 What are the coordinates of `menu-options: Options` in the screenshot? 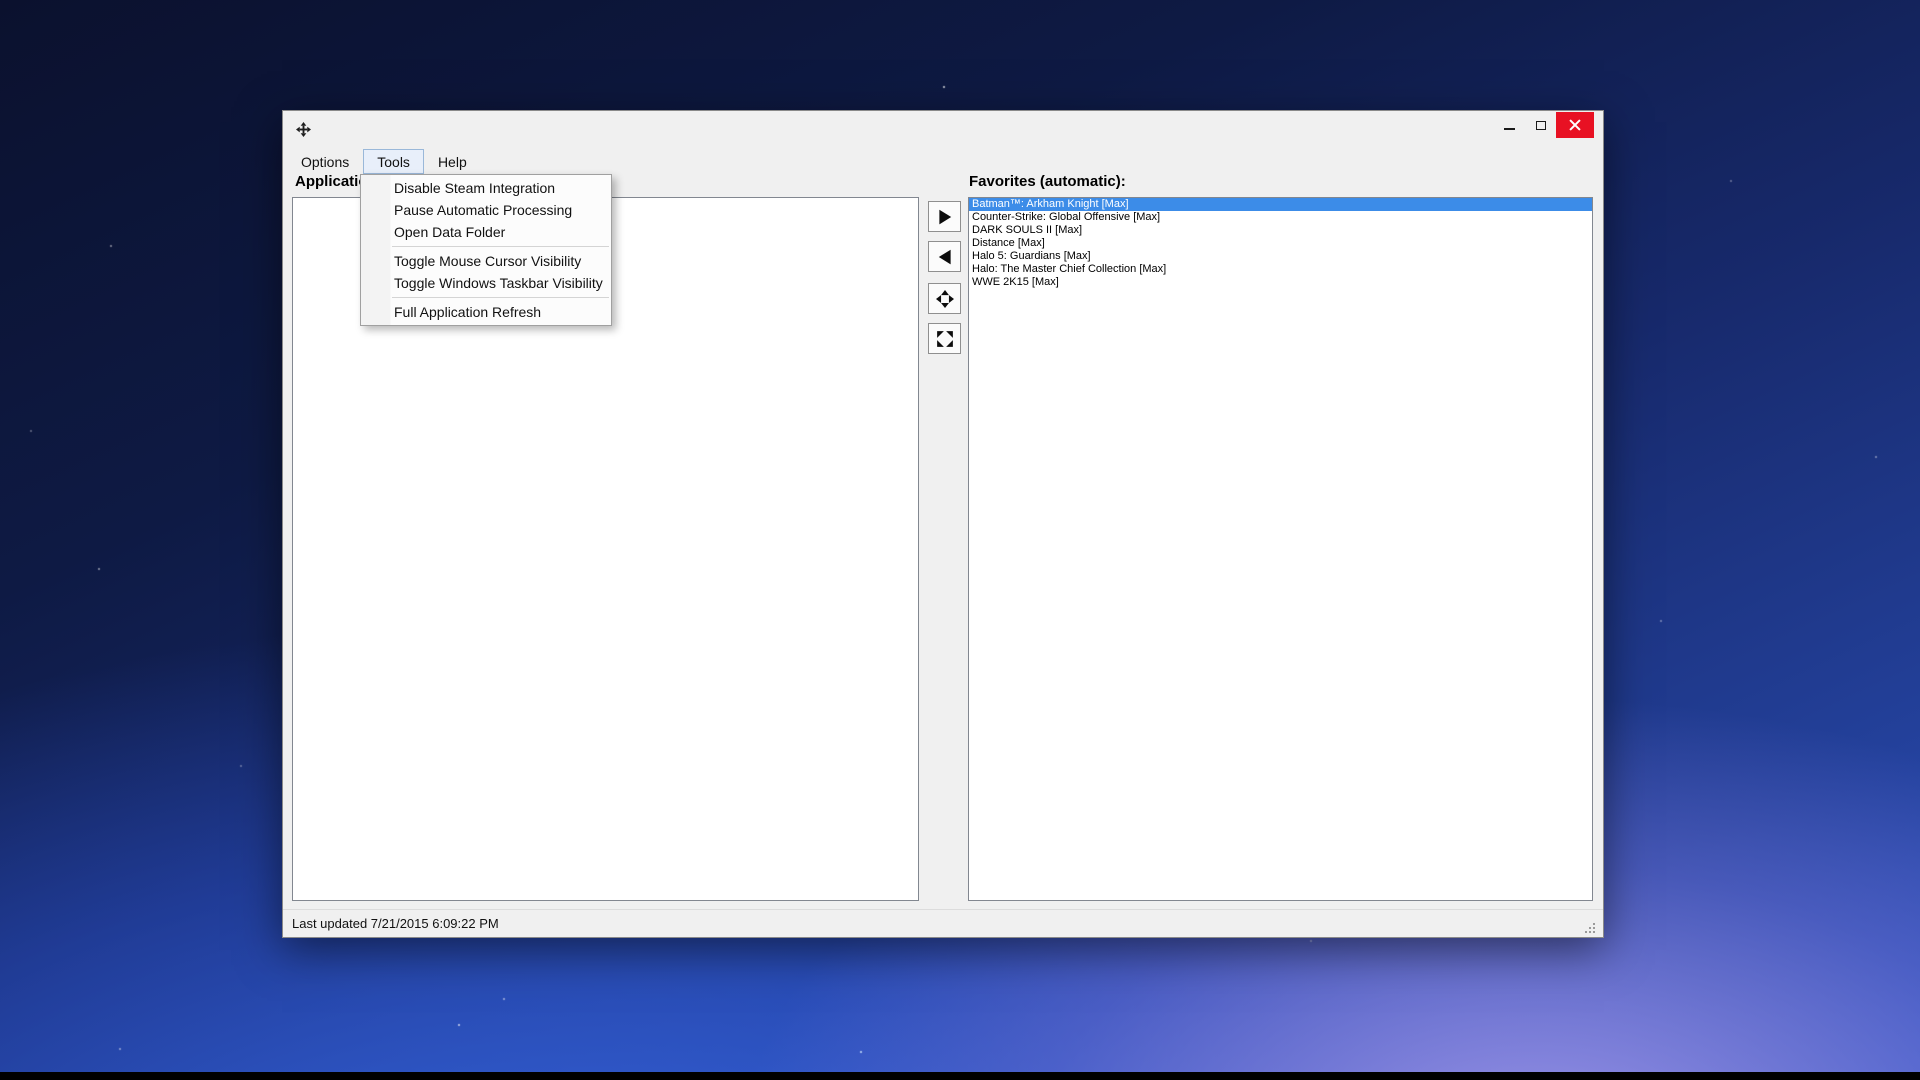 It's located at (325, 161).